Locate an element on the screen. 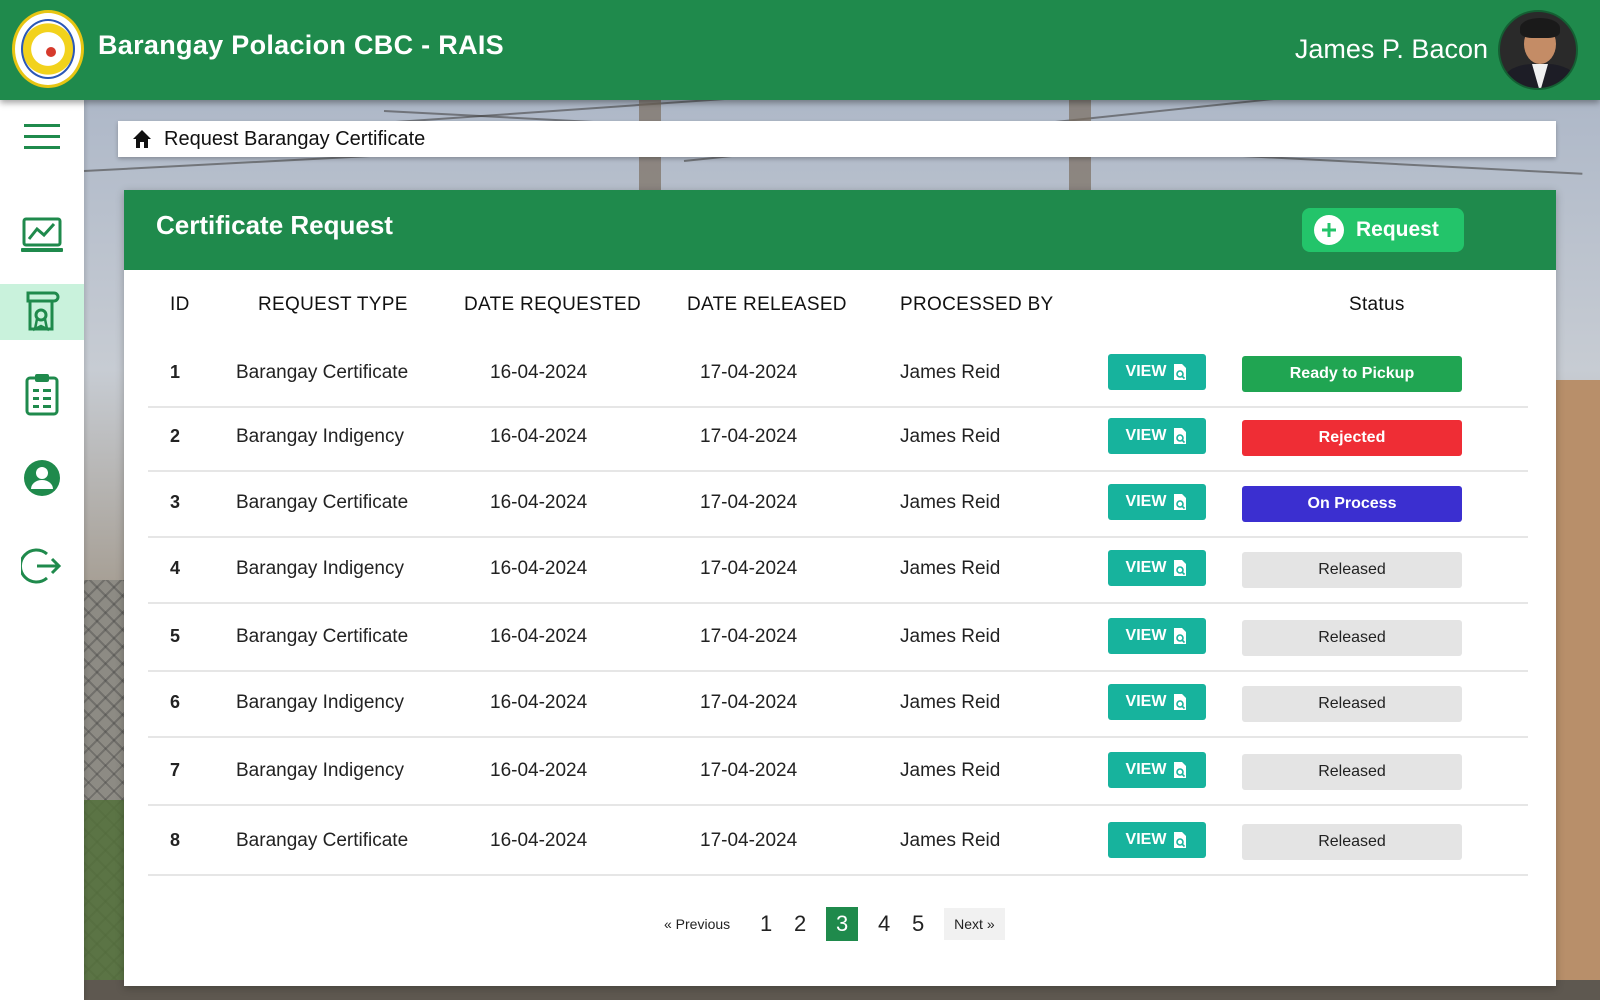  status-badge: Ready to Pickup is located at coordinates (1352, 374).